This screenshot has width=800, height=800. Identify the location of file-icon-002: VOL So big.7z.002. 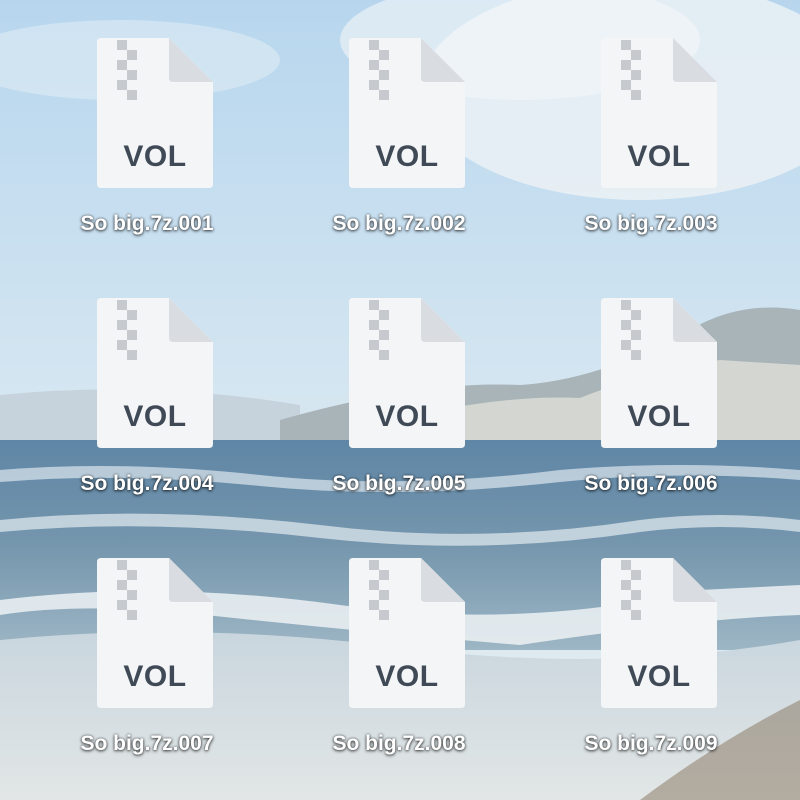
(399, 153).